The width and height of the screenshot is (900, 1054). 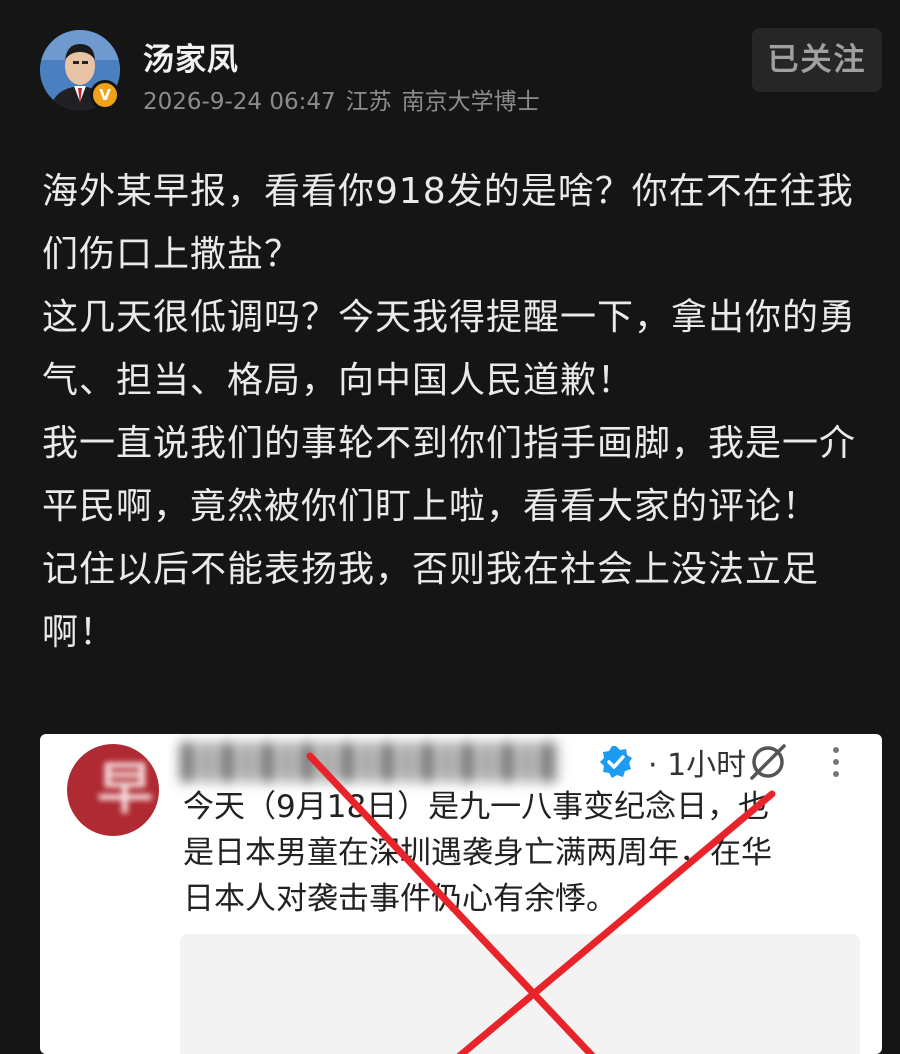 I want to click on post-paragraph: 记住以后不能表扬我，否则我在社会上没法立足啊！, so click(x=431, y=601).